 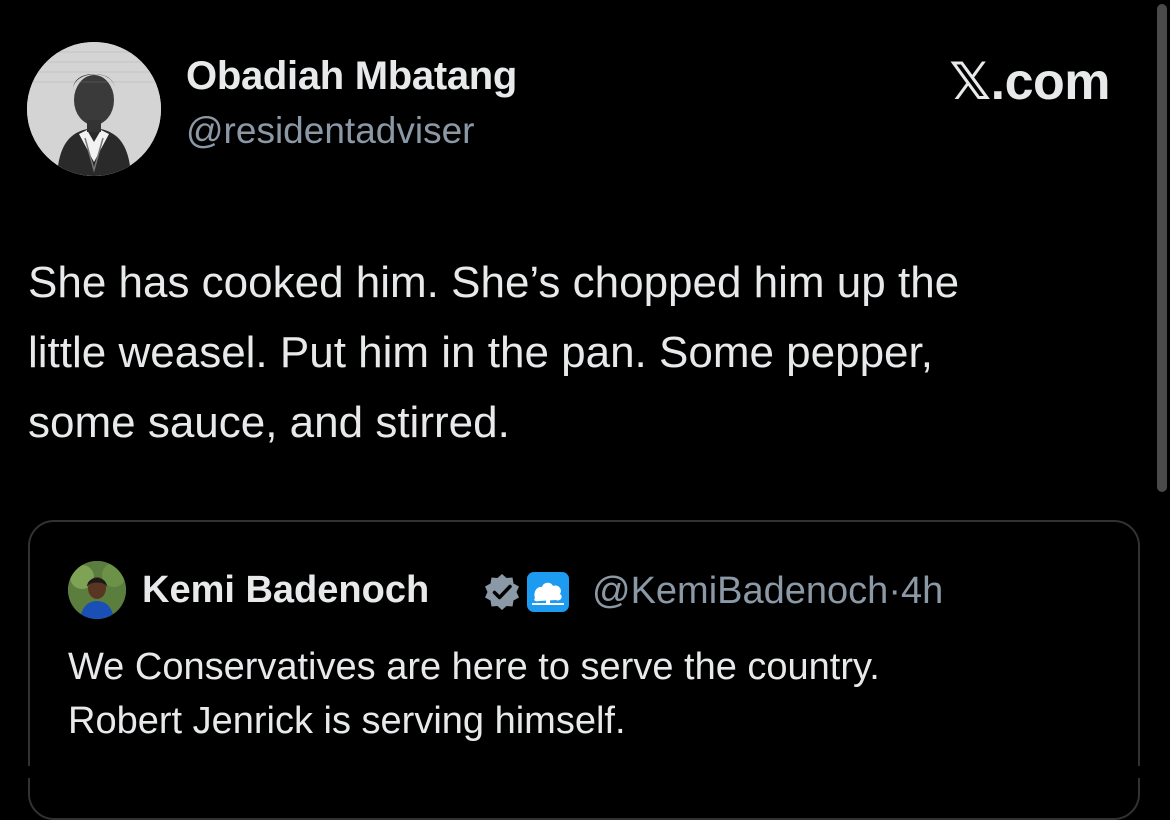 What do you see at coordinates (970, 82) in the screenshot?
I see `x-logo-icon: 𝕏` at bounding box center [970, 82].